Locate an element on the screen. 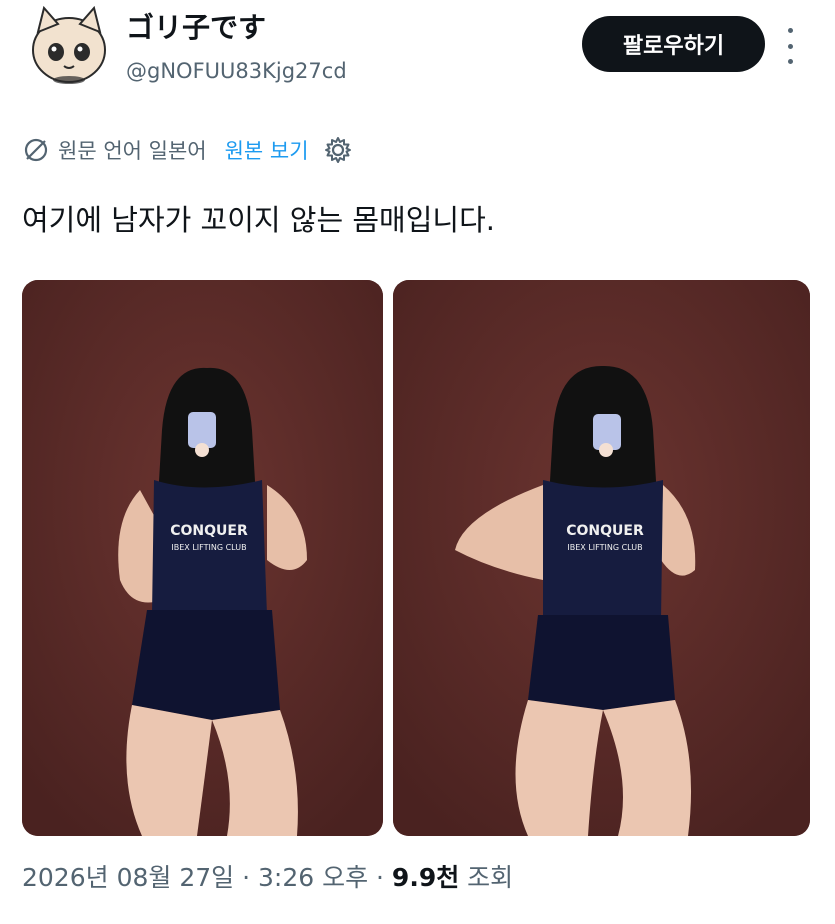 The width and height of the screenshot is (835, 924). display-name: ゴリ子です is located at coordinates (196, 28).